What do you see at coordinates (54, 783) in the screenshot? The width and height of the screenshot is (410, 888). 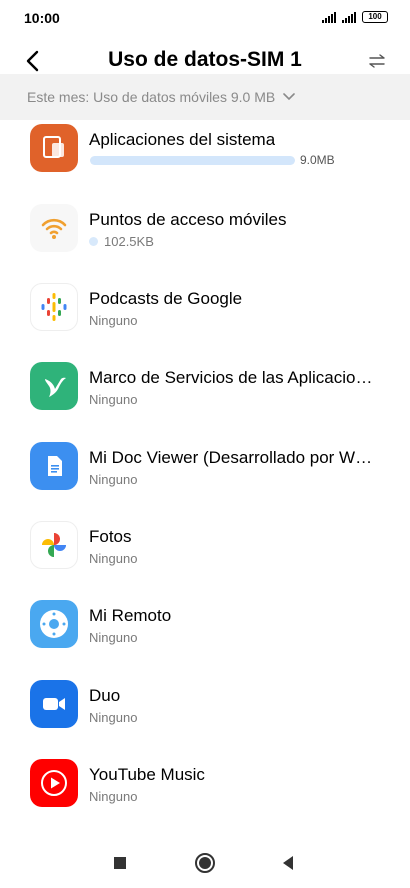 I see `youtube-music-icon` at bounding box center [54, 783].